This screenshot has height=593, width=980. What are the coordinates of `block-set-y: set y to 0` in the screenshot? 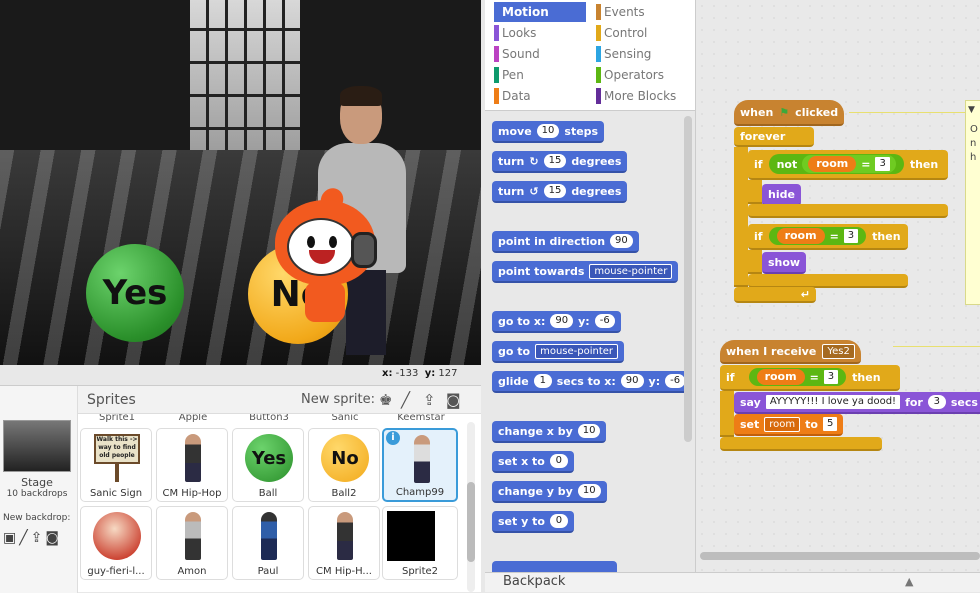 It's located at (533, 522).